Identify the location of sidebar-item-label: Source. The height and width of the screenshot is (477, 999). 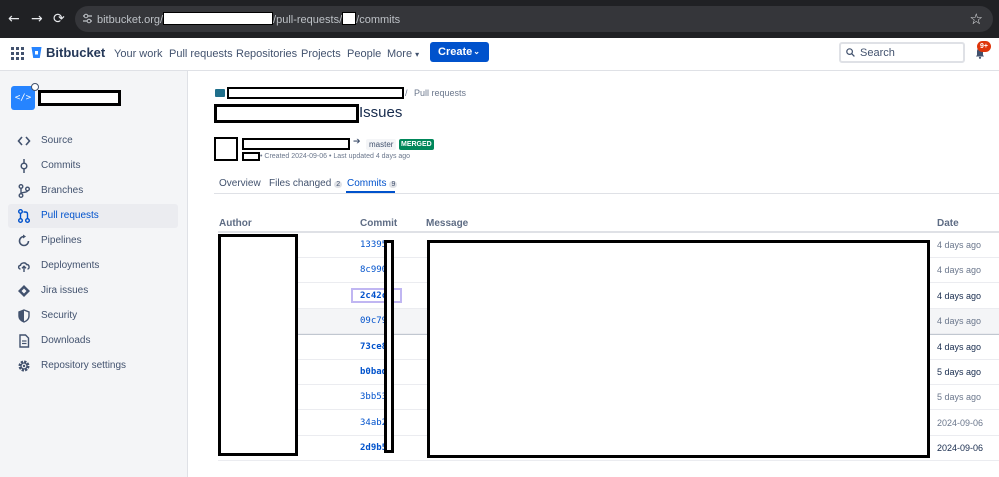
(57, 140).